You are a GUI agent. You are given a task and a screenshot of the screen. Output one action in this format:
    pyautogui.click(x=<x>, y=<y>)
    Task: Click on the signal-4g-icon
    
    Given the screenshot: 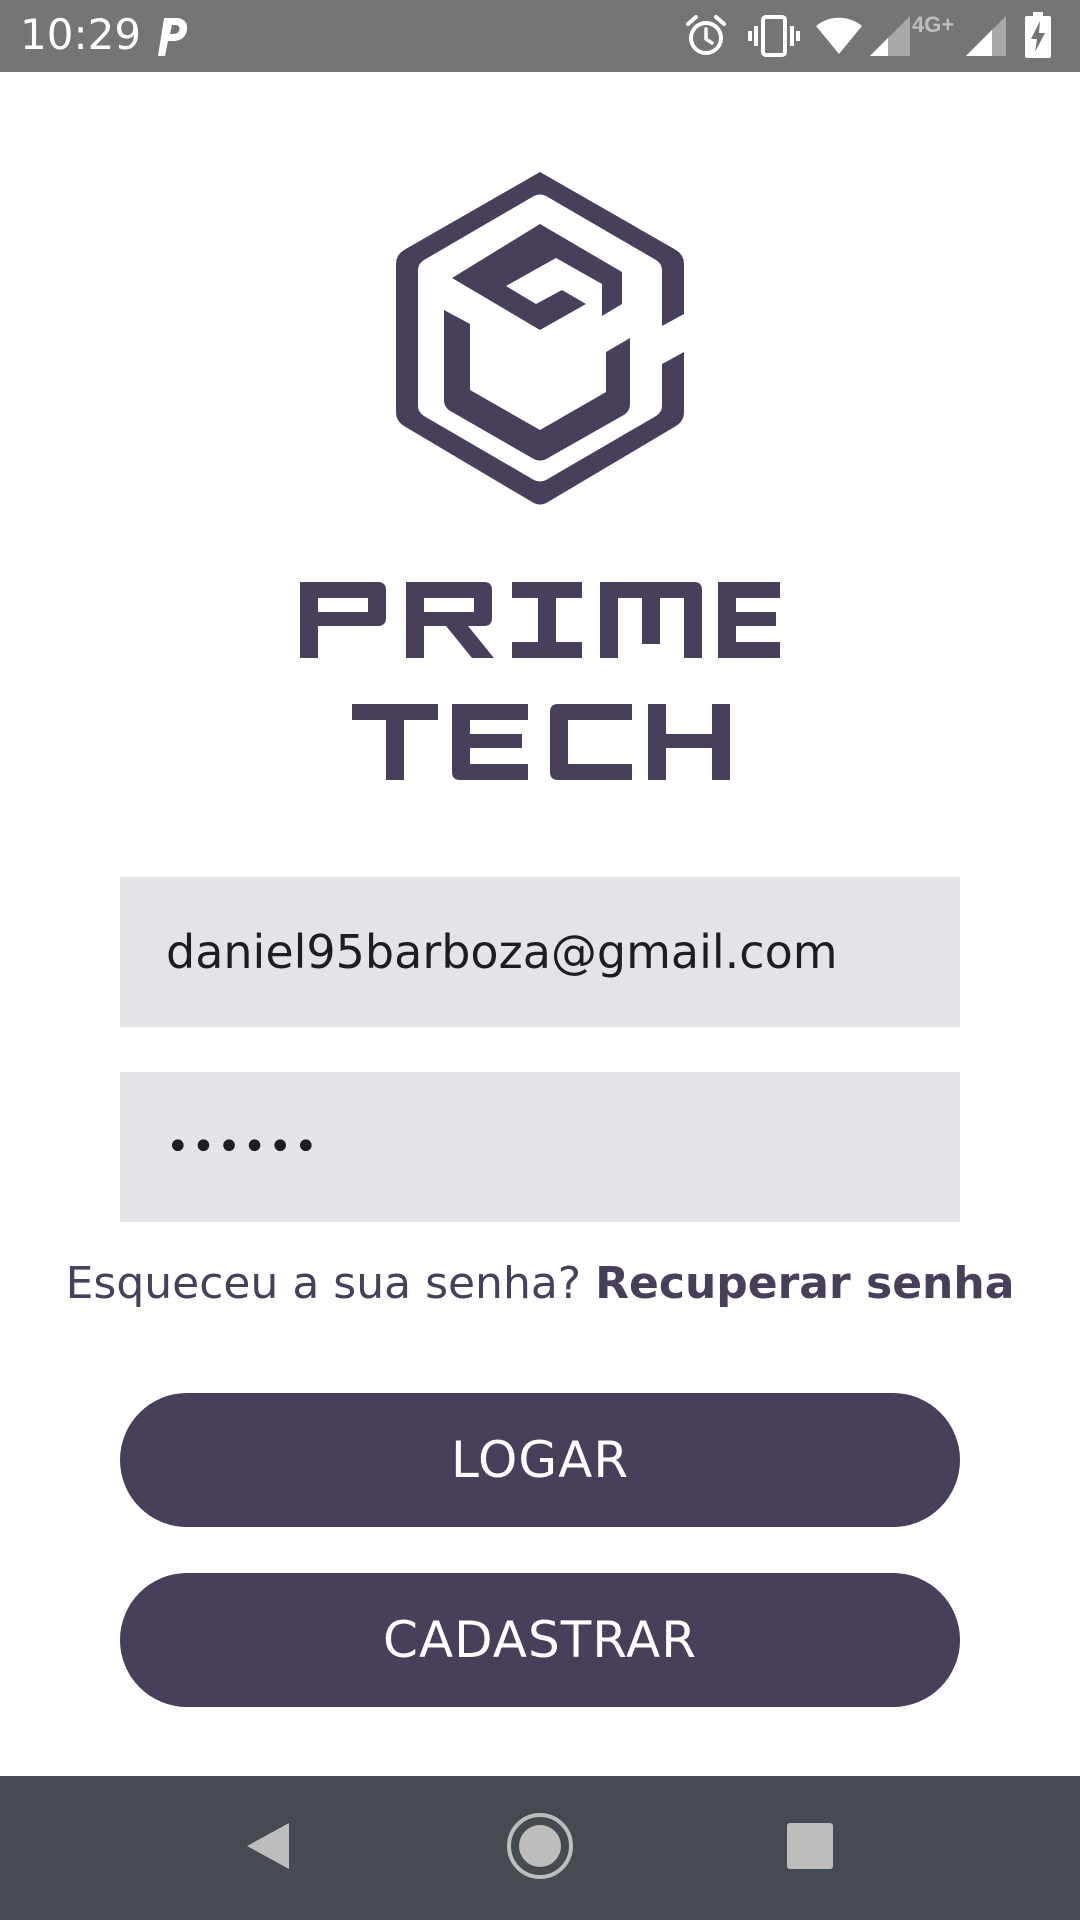 What is the action you would take?
    pyautogui.click(x=986, y=38)
    